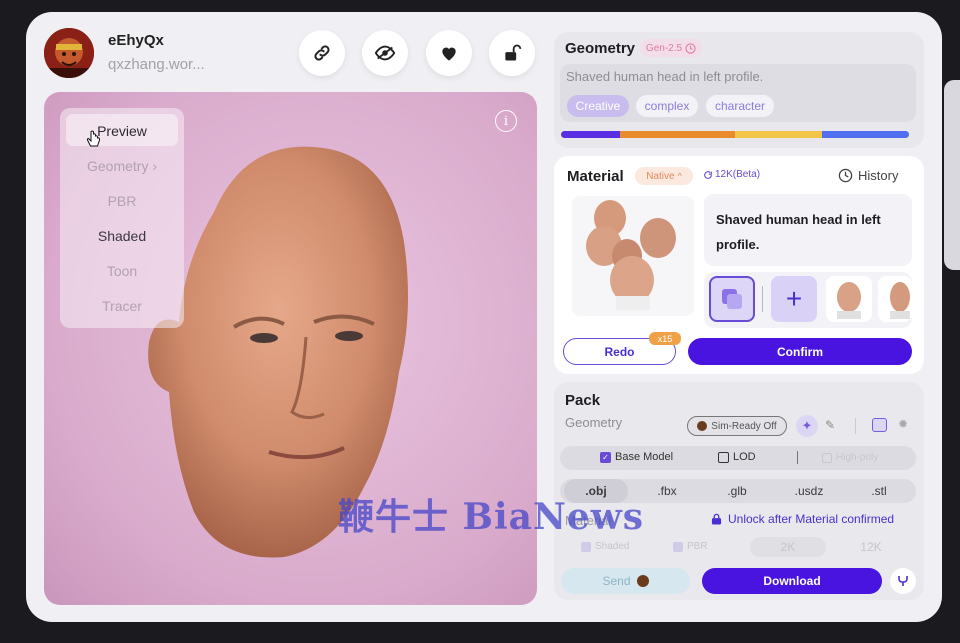 The width and height of the screenshot is (960, 643). Describe the element at coordinates (797, 457) in the screenshot. I see `mesh-divider` at that location.